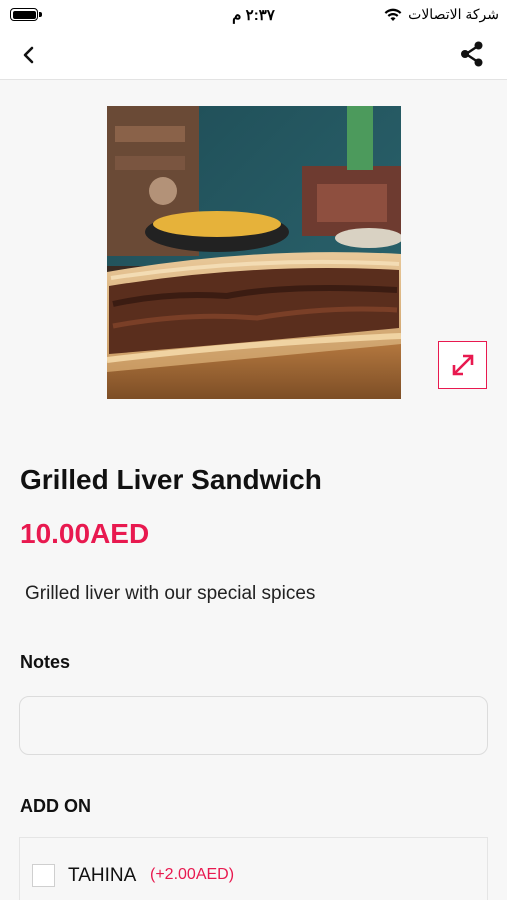  I want to click on addon-list: TAHINA (+2.00AED), so click(253, 868).